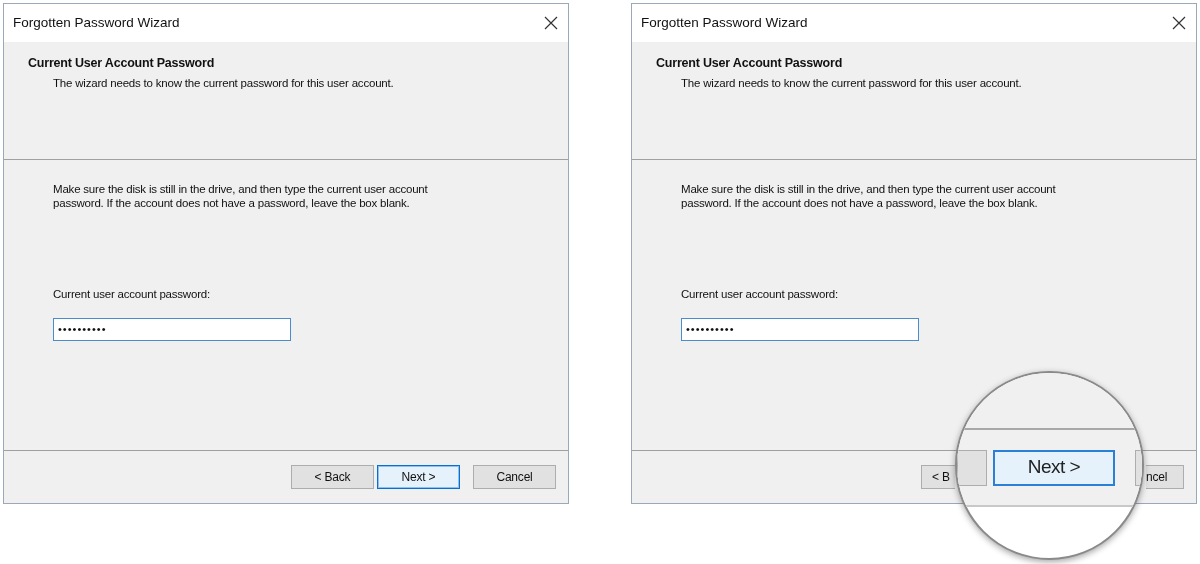 Image resolution: width=1200 pixels, height=564 pixels. I want to click on back-button: < B, so click(938, 477).